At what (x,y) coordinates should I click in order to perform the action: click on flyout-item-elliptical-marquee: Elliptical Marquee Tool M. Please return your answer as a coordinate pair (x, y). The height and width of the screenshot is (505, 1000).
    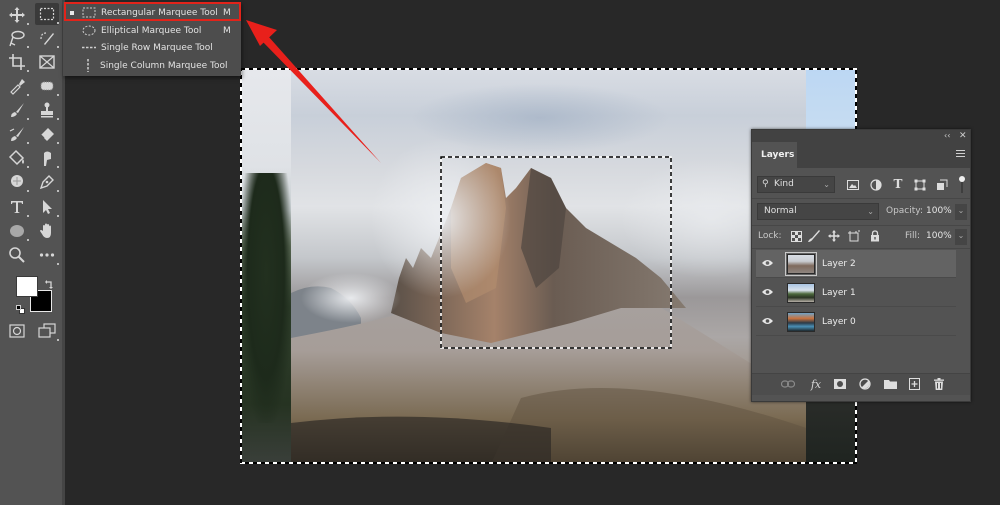
    Looking at the image, I should click on (152, 30).